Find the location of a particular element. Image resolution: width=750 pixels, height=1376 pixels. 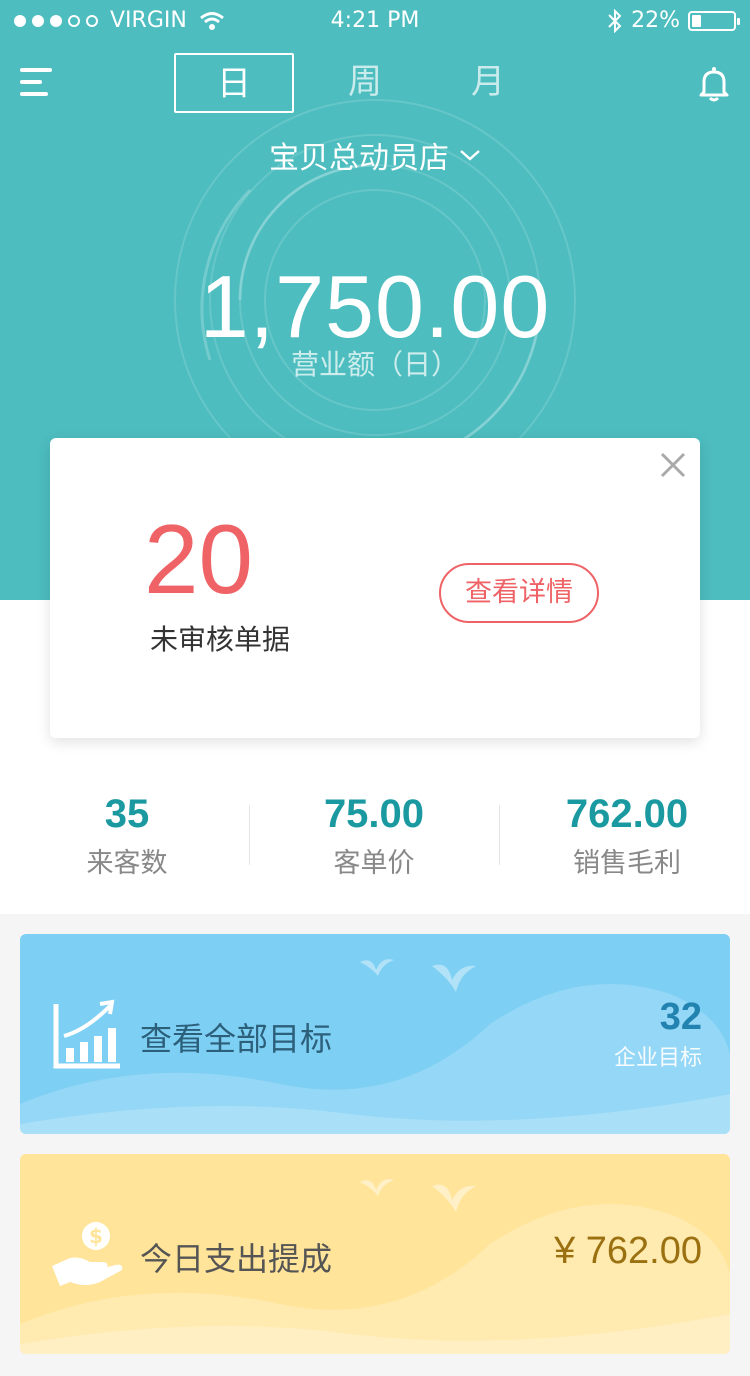

goals-title: 查看全部目标 is located at coordinates (236, 1039).